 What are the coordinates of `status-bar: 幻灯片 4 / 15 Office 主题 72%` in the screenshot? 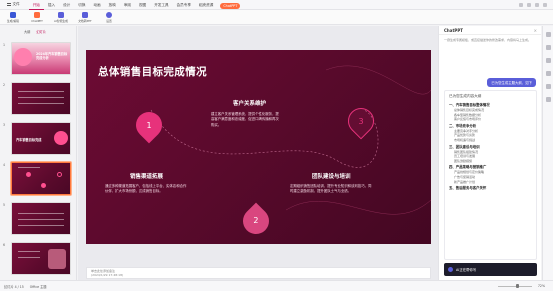 It's located at (276, 285).